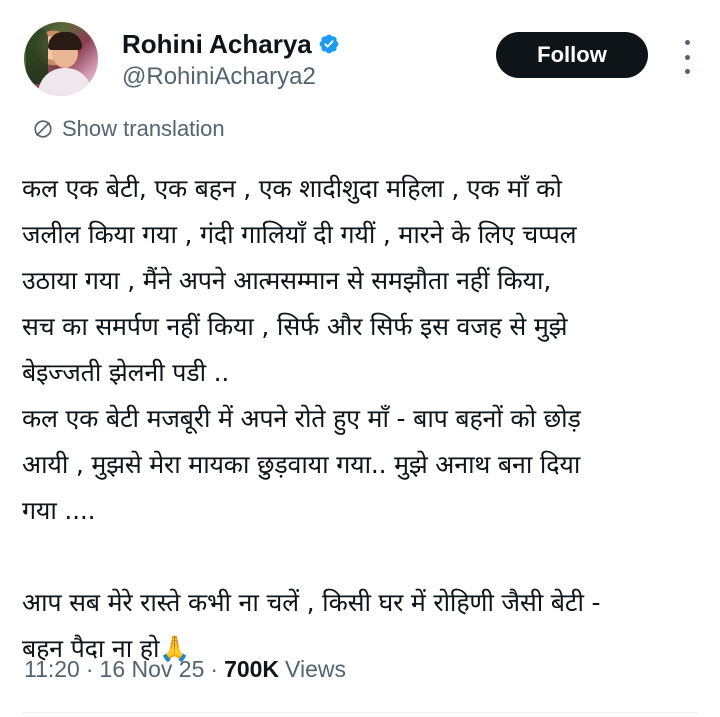 The height and width of the screenshot is (717, 720). What do you see at coordinates (43, 129) in the screenshot?
I see `translate-globe-icon` at bounding box center [43, 129].